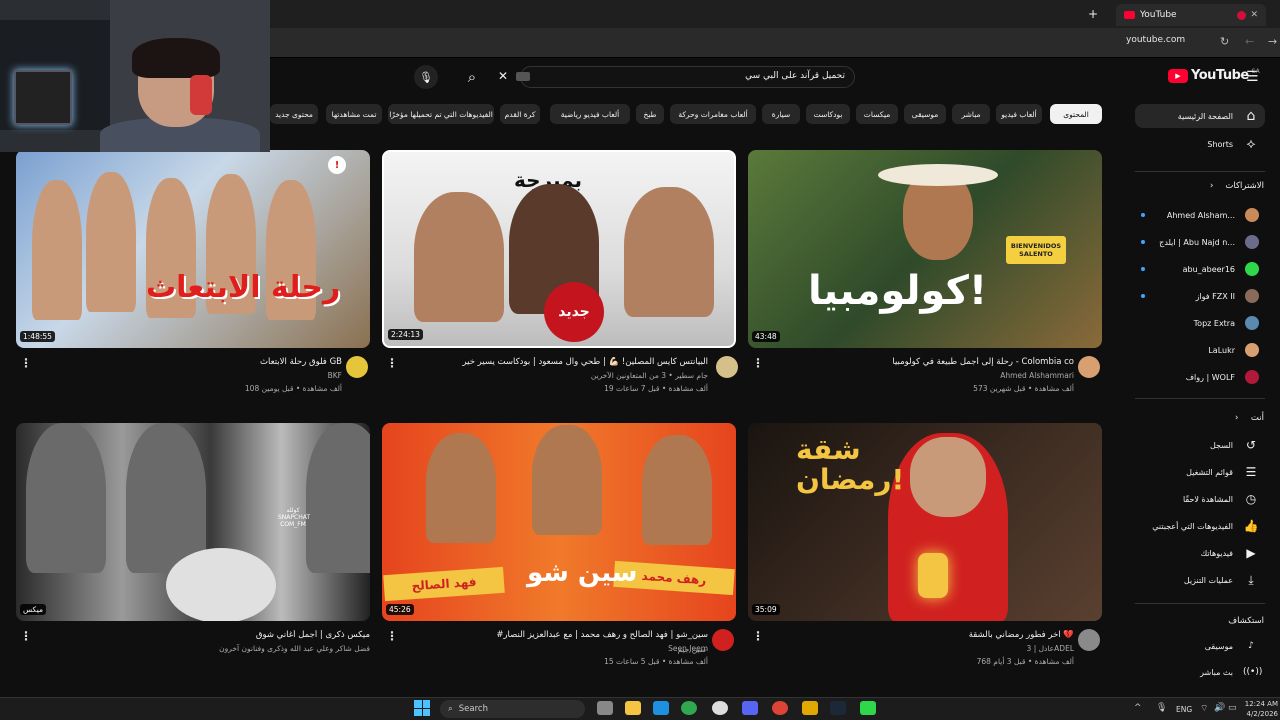 The height and width of the screenshot is (720, 1280). I want to click on subscription-item: LaLukr, so click(1200, 350).